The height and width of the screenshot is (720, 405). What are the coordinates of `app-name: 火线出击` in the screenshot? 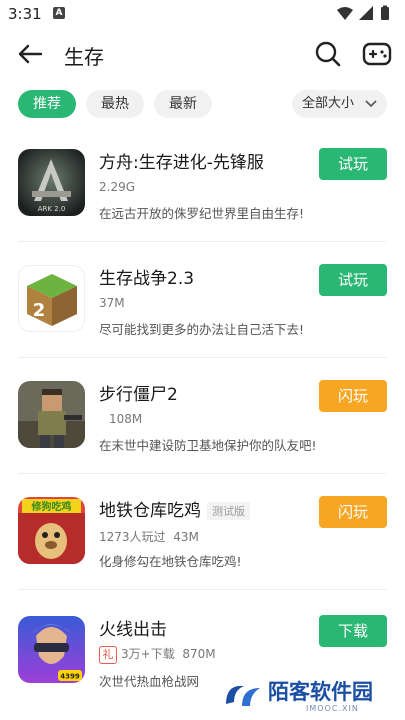 It's located at (133, 630).